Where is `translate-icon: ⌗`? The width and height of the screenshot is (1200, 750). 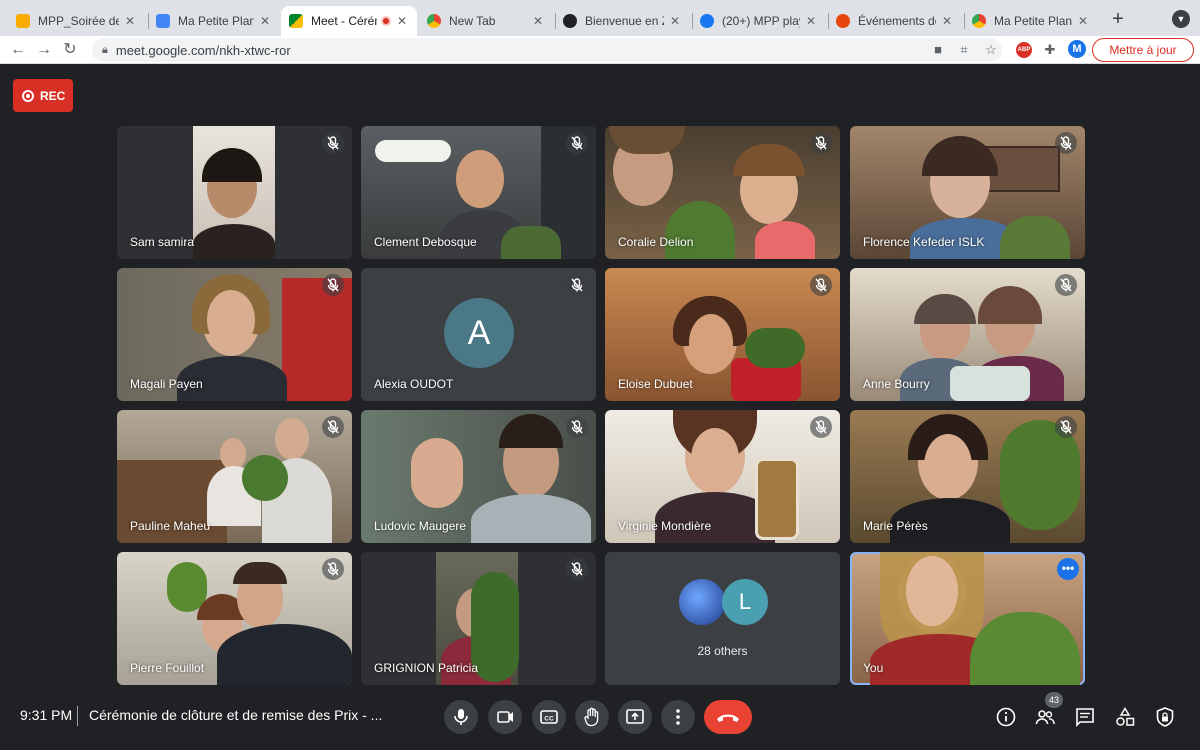 translate-icon: ⌗ is located at coordinates (964, 50).